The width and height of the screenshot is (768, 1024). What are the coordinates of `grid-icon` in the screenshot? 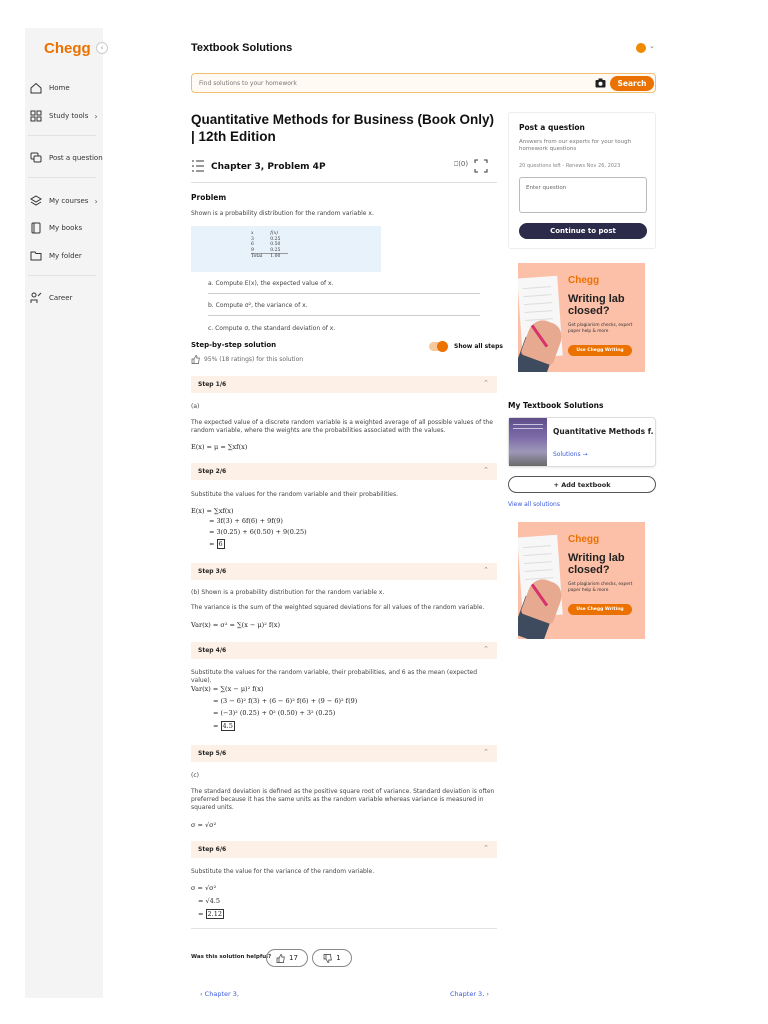 It's located at (36, 116).